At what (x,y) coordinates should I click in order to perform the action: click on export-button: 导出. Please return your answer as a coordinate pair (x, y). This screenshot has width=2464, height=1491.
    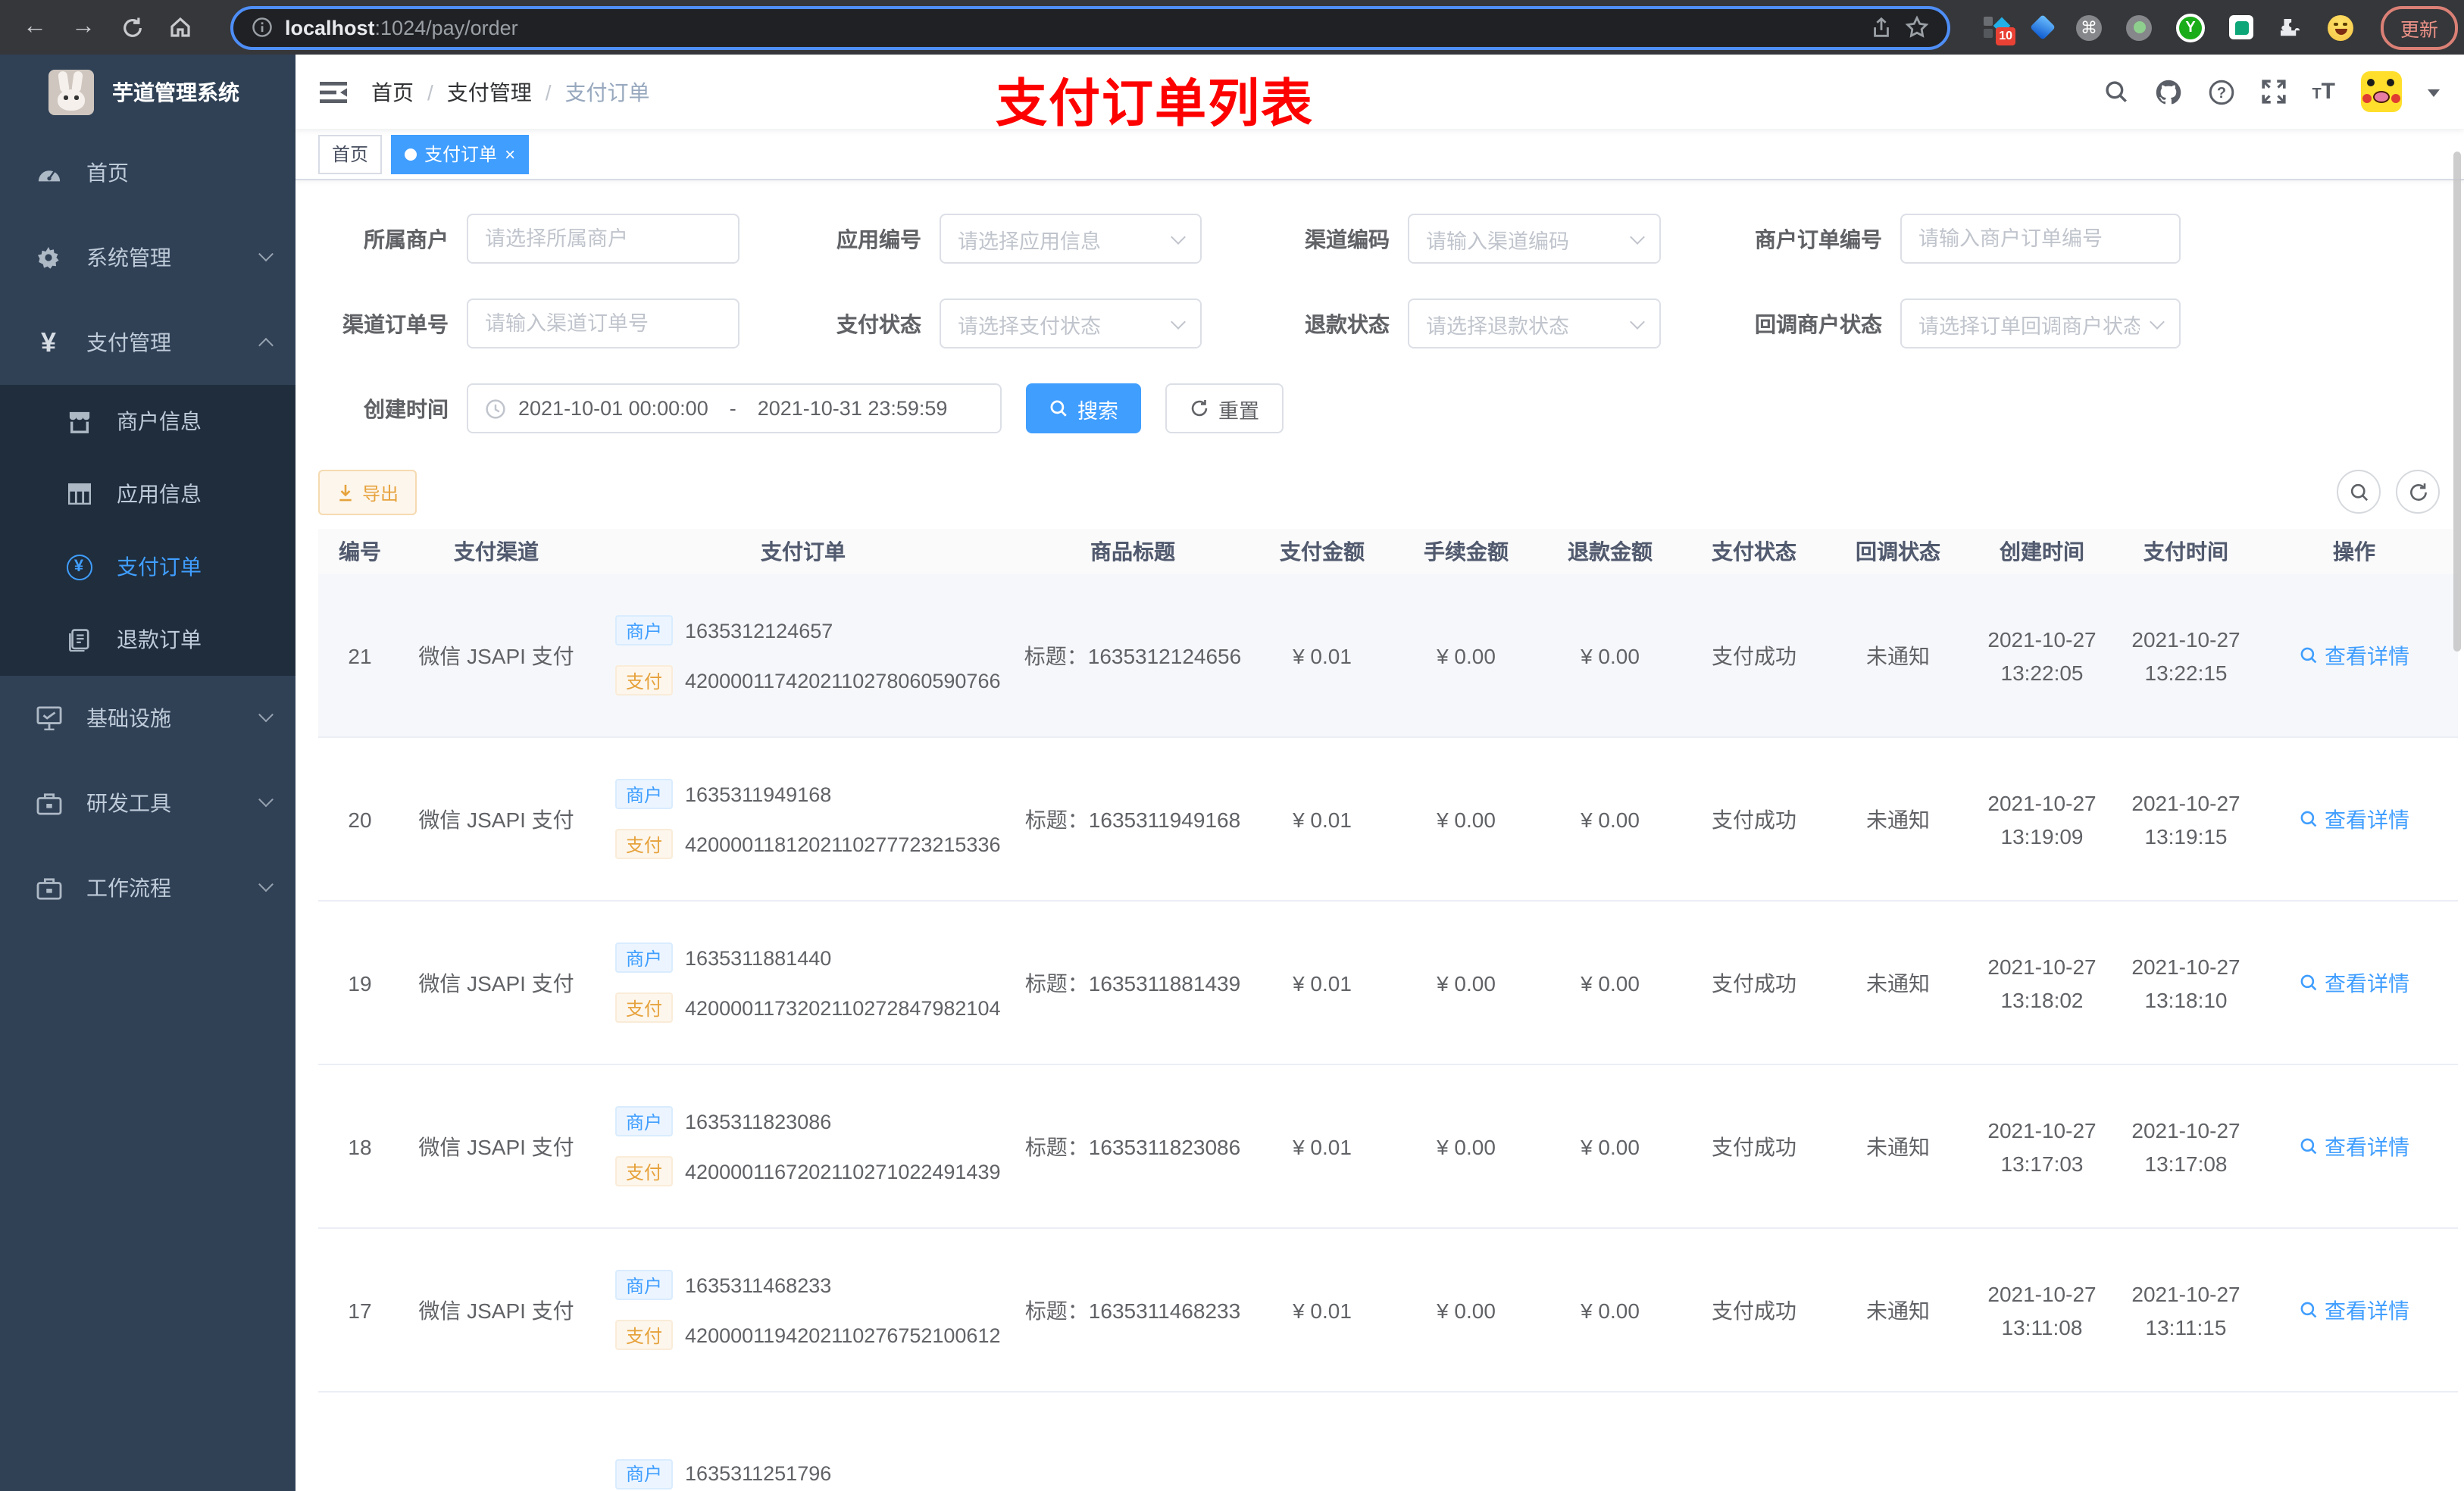
    Looking at the image, I should click on (367, 492).